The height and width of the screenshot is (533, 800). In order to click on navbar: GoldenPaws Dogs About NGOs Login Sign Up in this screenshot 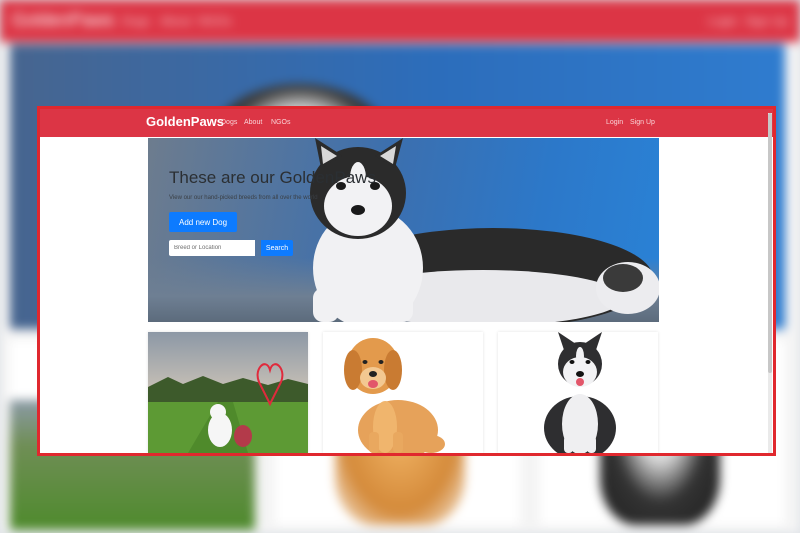, I will do `click(406, 123)`.